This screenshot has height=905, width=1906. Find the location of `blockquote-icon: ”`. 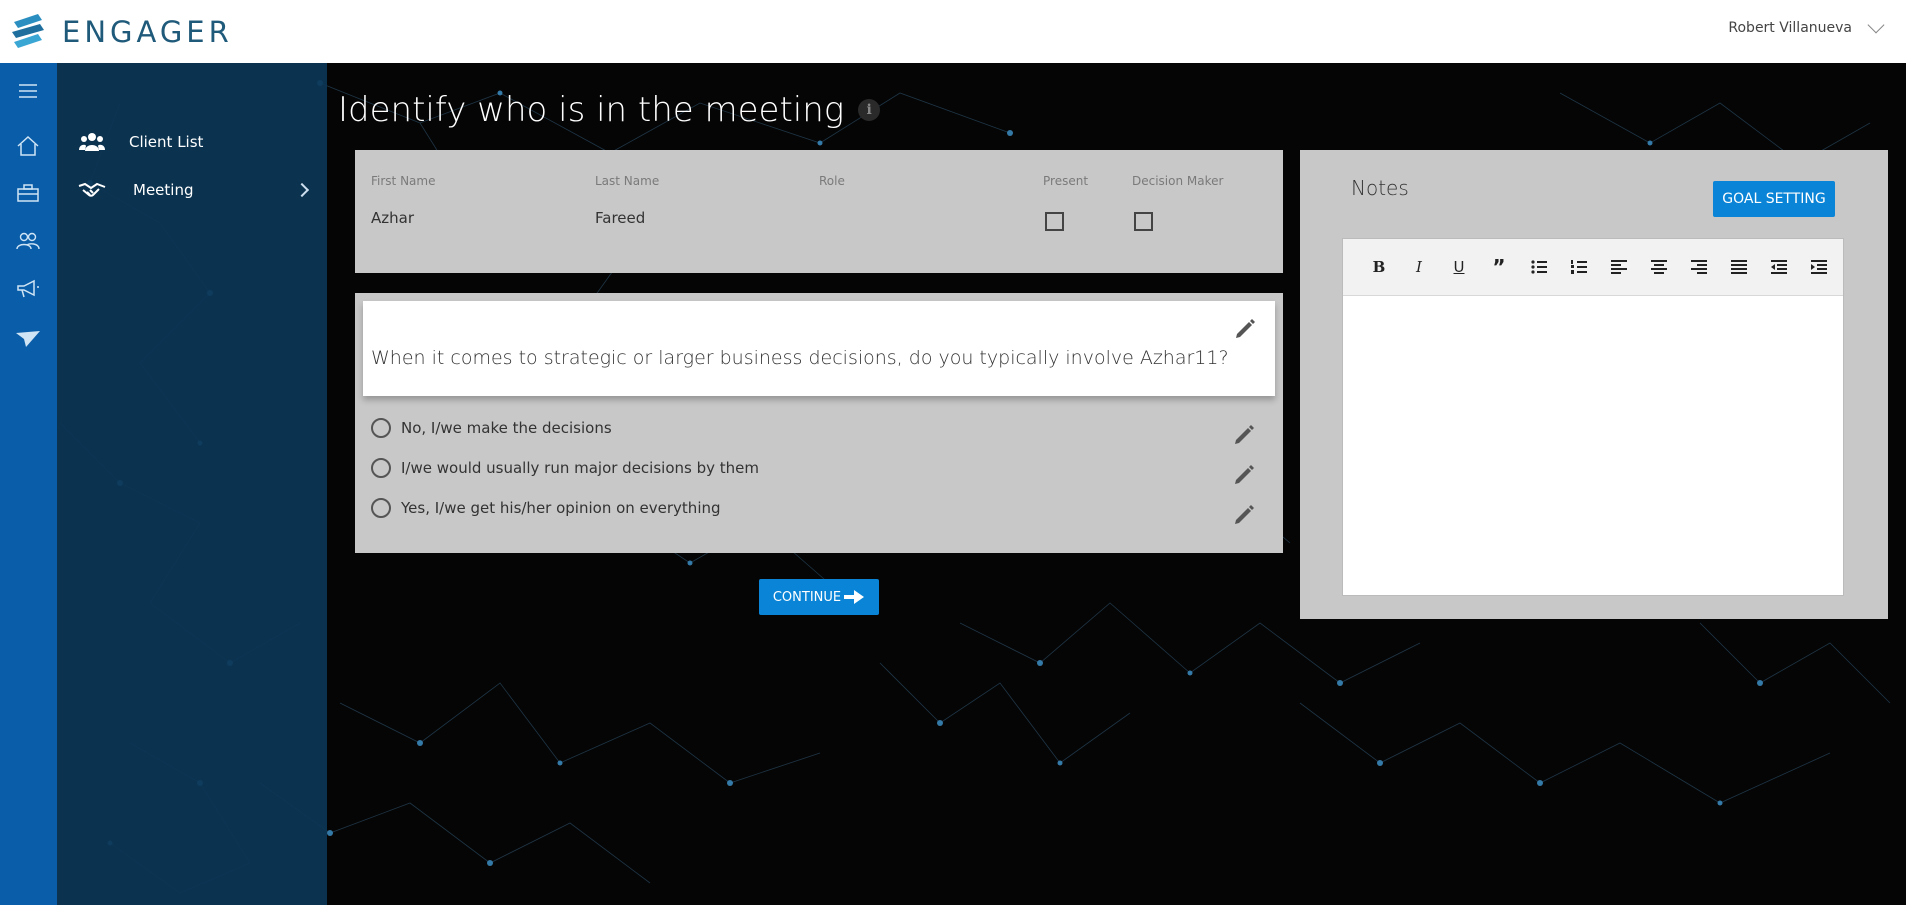

blockquote-icon: ” is located at coordinates (1499, 267).